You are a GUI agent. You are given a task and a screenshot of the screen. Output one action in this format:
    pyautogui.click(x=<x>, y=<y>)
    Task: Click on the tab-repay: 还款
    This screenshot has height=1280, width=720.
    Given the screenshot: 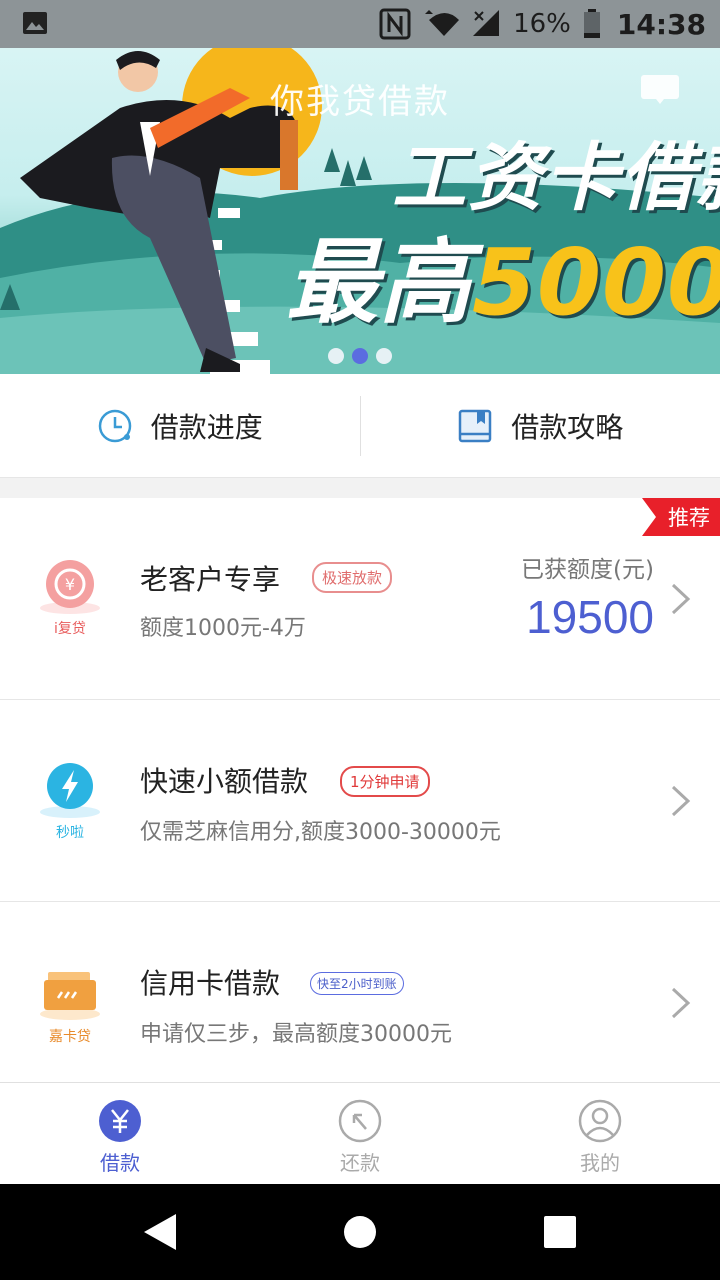 What is the action you would take?
    pyautogui.click(x=360, y=1133)
    